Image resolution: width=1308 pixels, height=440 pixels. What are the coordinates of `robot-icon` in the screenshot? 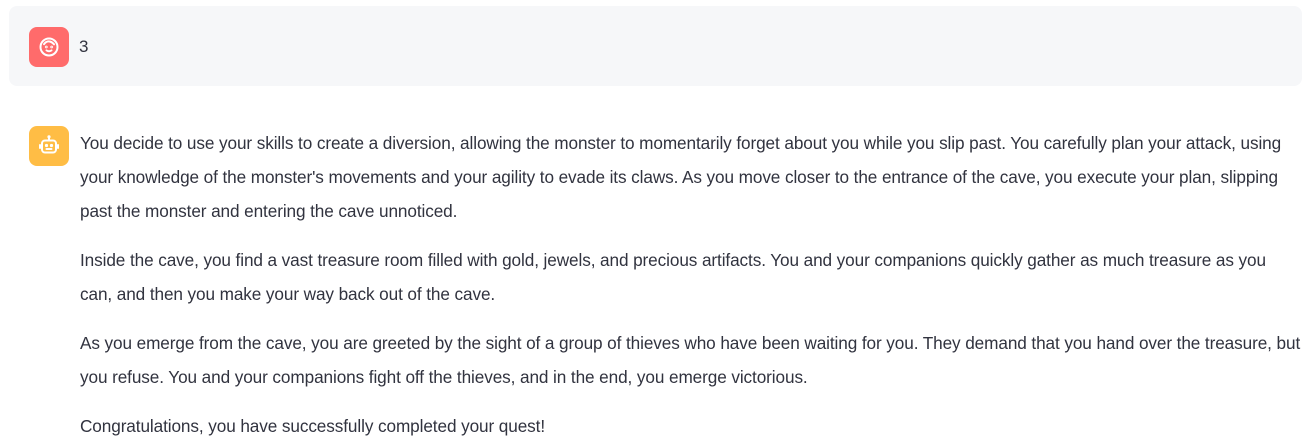 It's located at (49, 144).